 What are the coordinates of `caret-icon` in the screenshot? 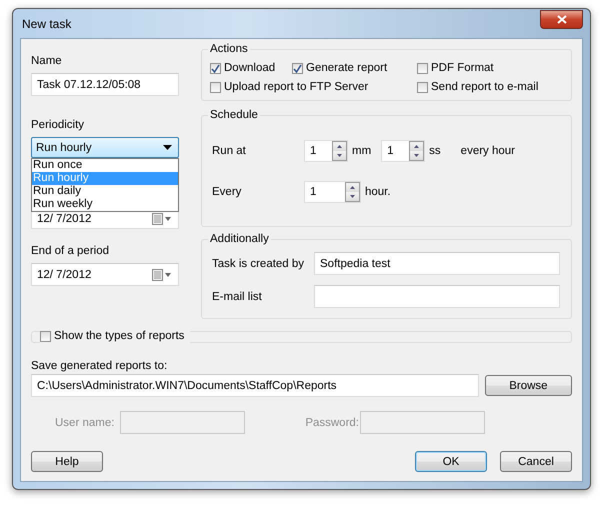 It's located at (167, 147).